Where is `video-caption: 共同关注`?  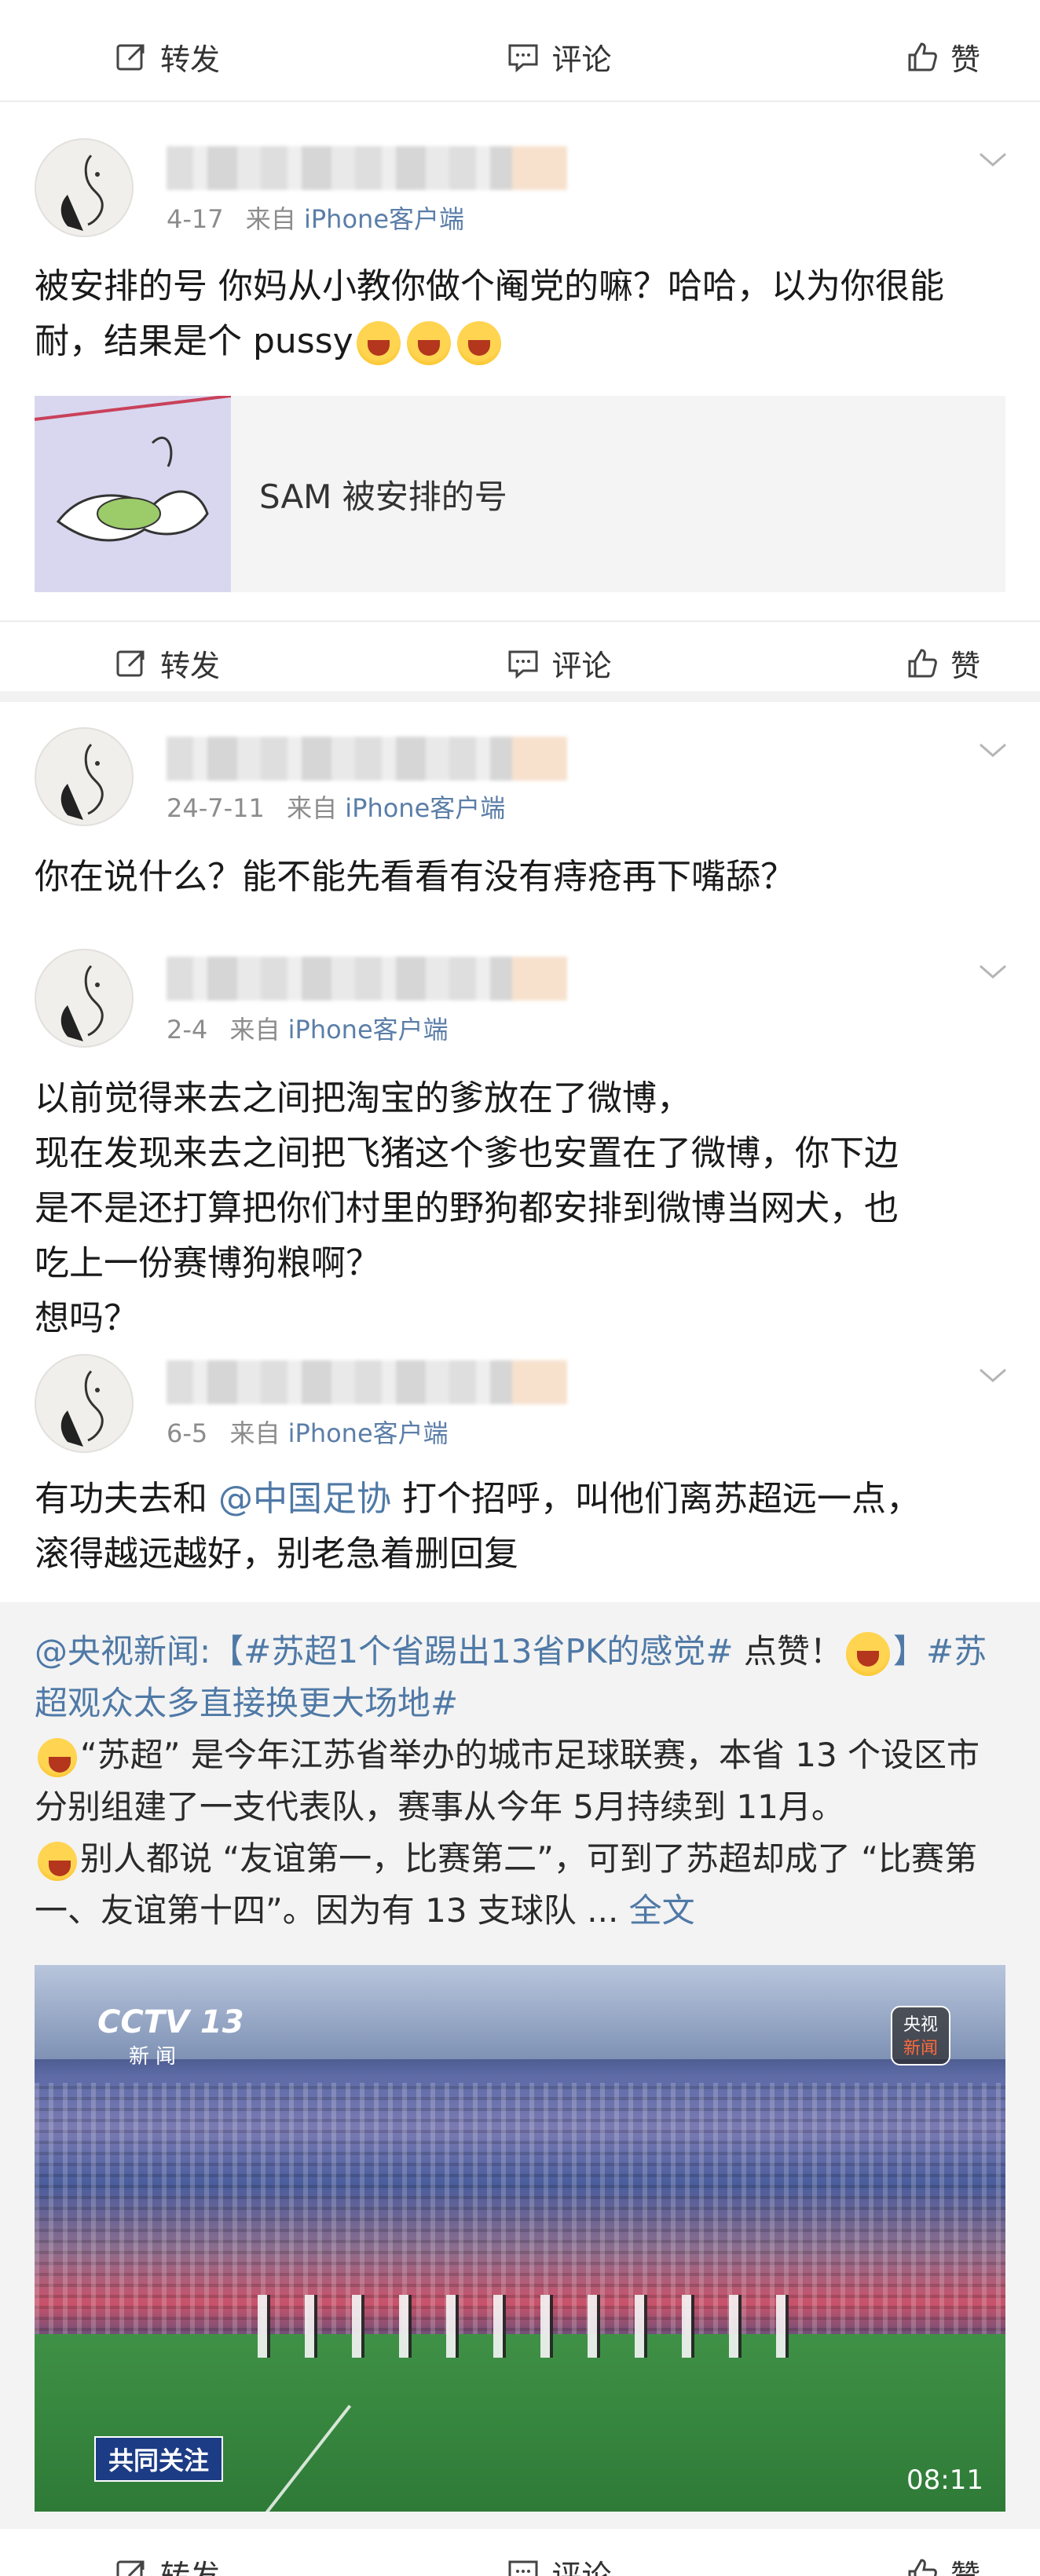
video-caption: 共同关注 is located at coordinates (159, 2459).